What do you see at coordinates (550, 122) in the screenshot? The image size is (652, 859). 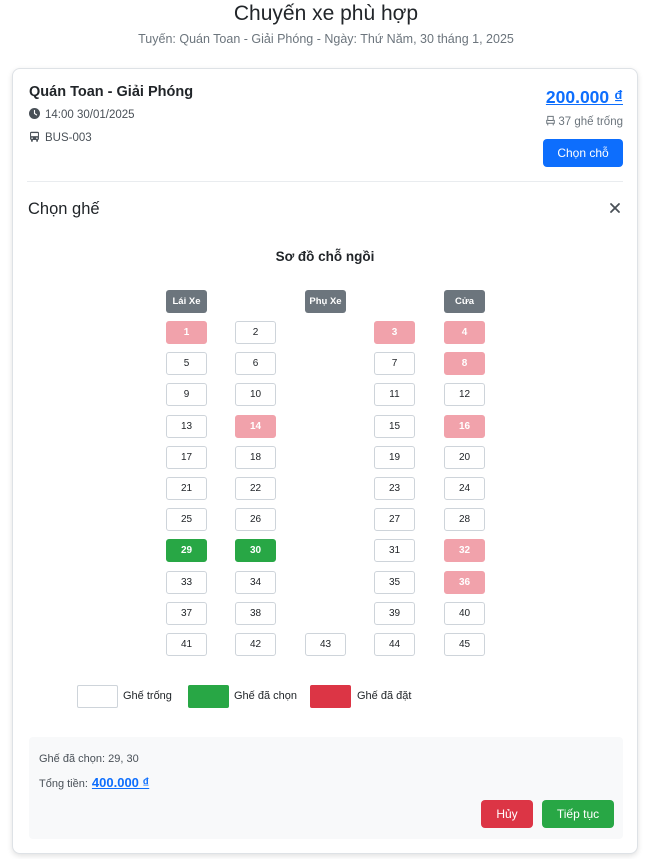 I see `seat-icon` at bounding box center [550, 122].